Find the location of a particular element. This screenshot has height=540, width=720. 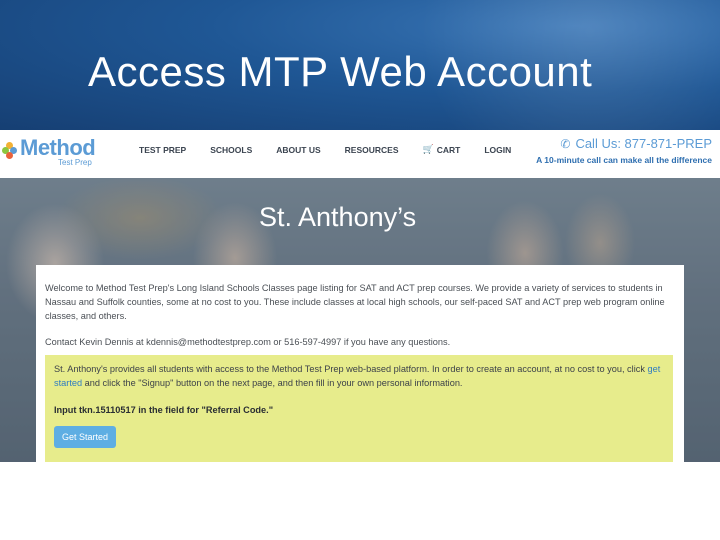

logo-tagline: Test Prep is located at coordinates (75, 162).